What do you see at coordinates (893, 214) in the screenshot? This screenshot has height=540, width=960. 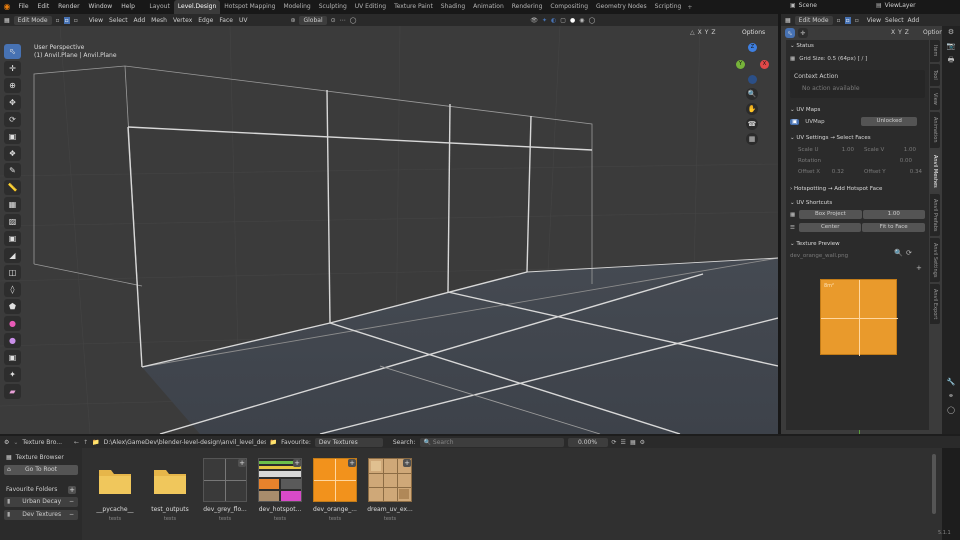 I see `box-project-size-field: 1.00` at bounding box center [893, 214].